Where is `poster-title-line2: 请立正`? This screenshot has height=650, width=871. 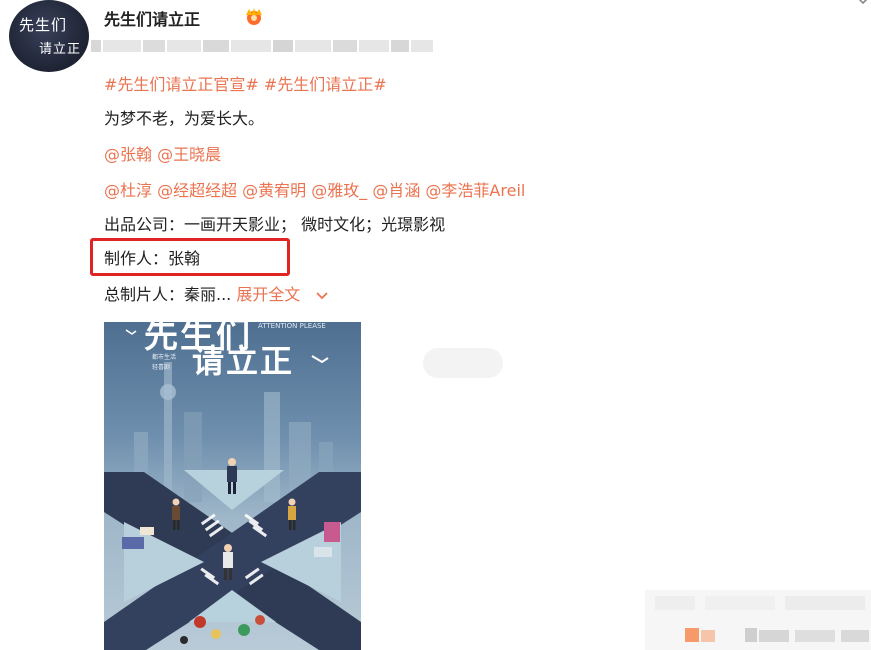
poster-title-line2: 请立正 is located at coordinates (243, 361).